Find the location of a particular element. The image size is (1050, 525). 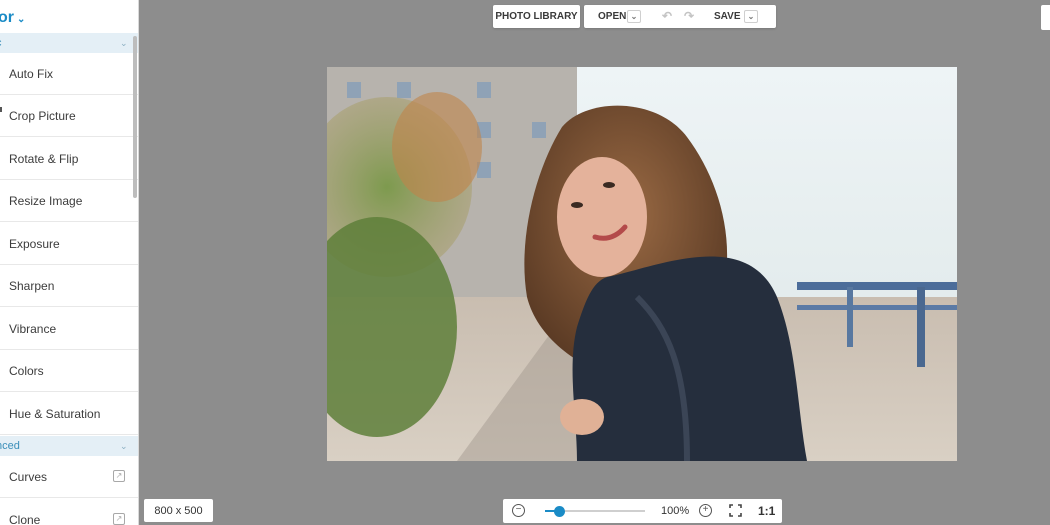

tool-rotate-flip: Rotate & Flip is located at coordinates (69, 159).